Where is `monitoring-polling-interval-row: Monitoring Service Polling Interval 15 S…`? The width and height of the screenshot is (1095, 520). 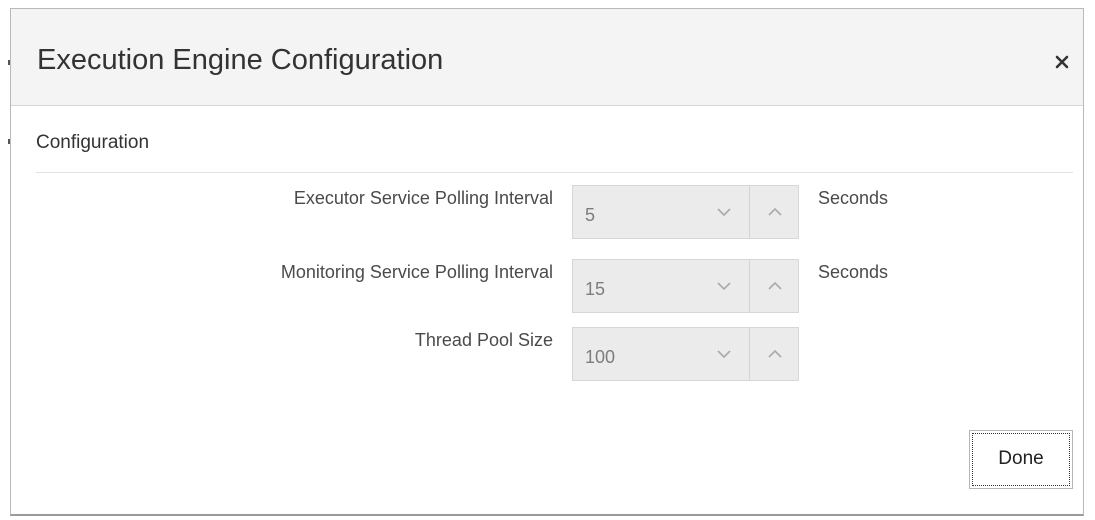 monitoring-polling-interval-row: Monitoring Service Polling Interval 15 S… is located at coordinates (547, 286).